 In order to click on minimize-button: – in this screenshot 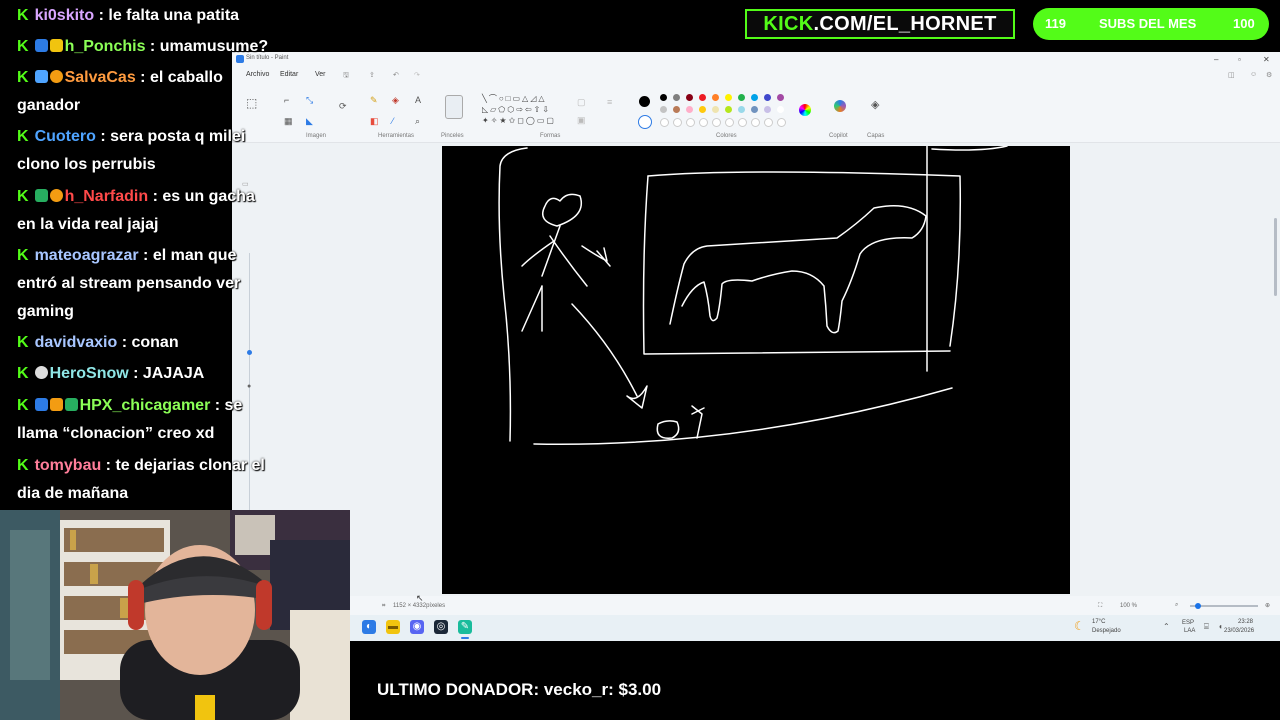, I will do `click(1216, 59)`.